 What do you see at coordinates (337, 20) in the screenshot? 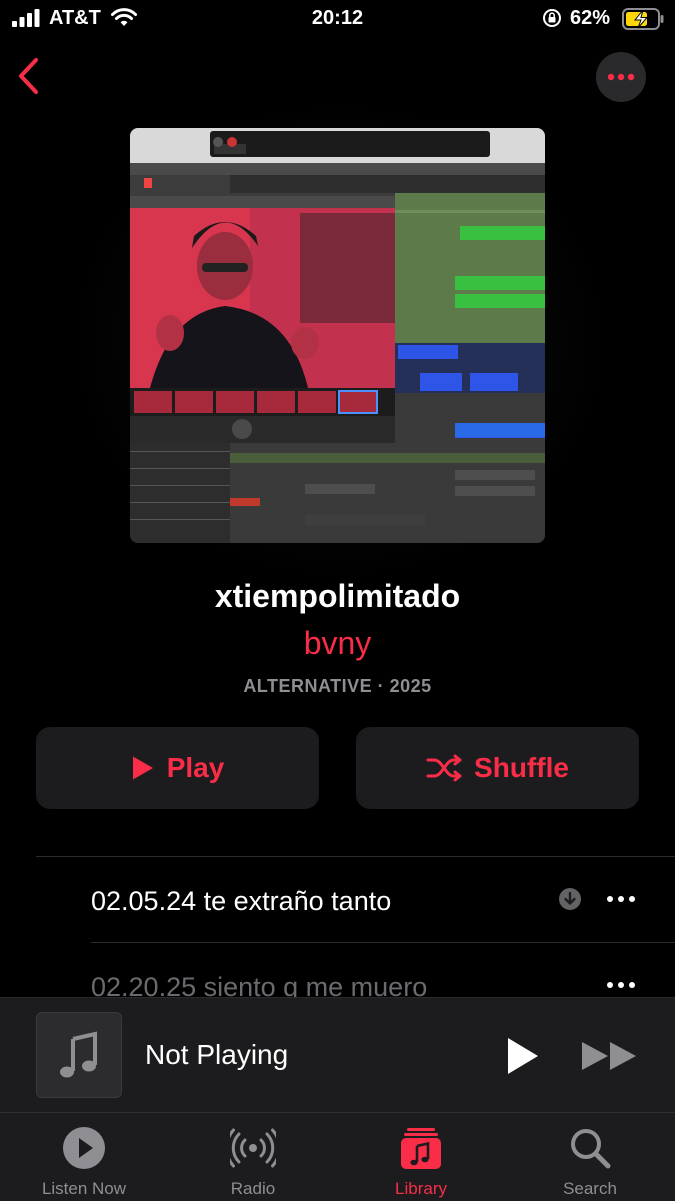
I see `status-bar: AT&T 20:12 62%` at bounding box center [337, 20].